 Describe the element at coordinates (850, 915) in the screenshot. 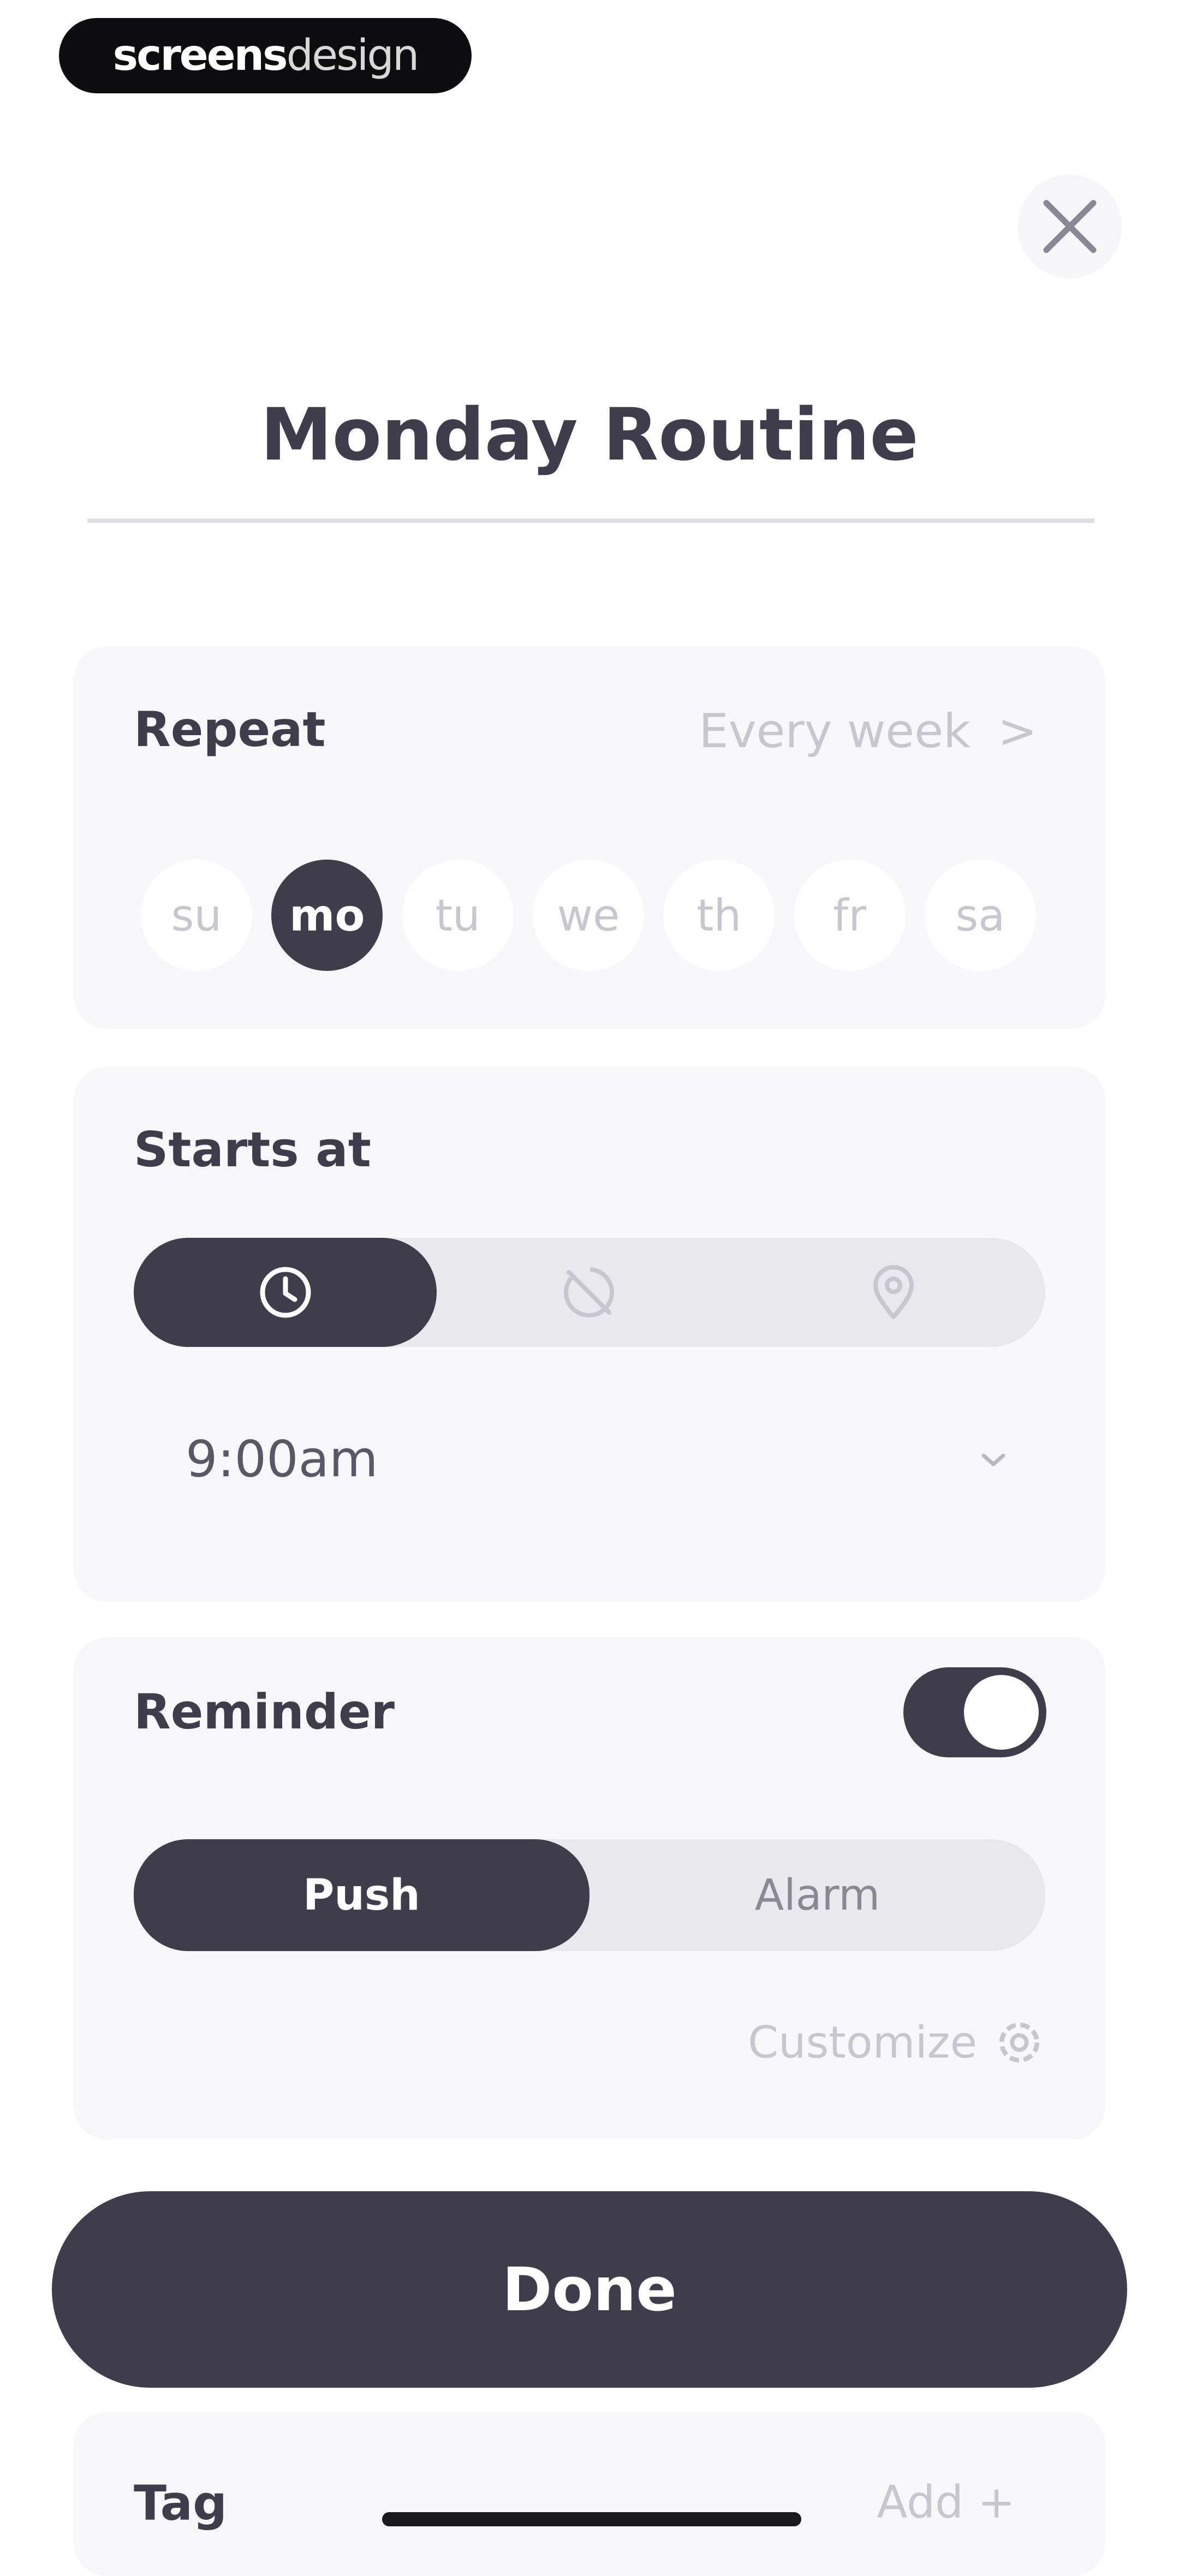

I see `day-fr: fr` at that location.